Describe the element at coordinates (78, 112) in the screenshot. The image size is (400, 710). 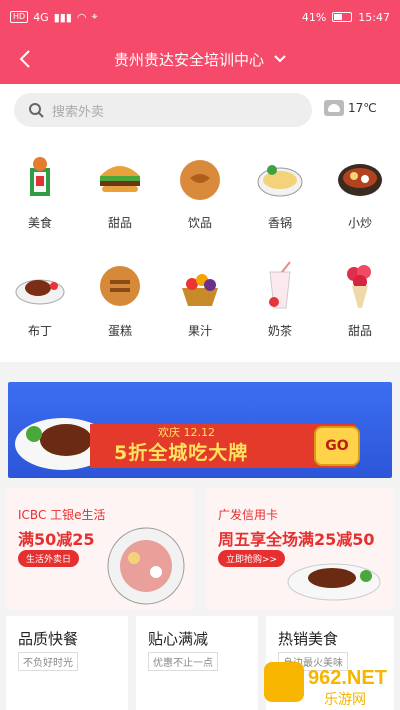
I see `search-placeholder: 搜索外卖` at that location.